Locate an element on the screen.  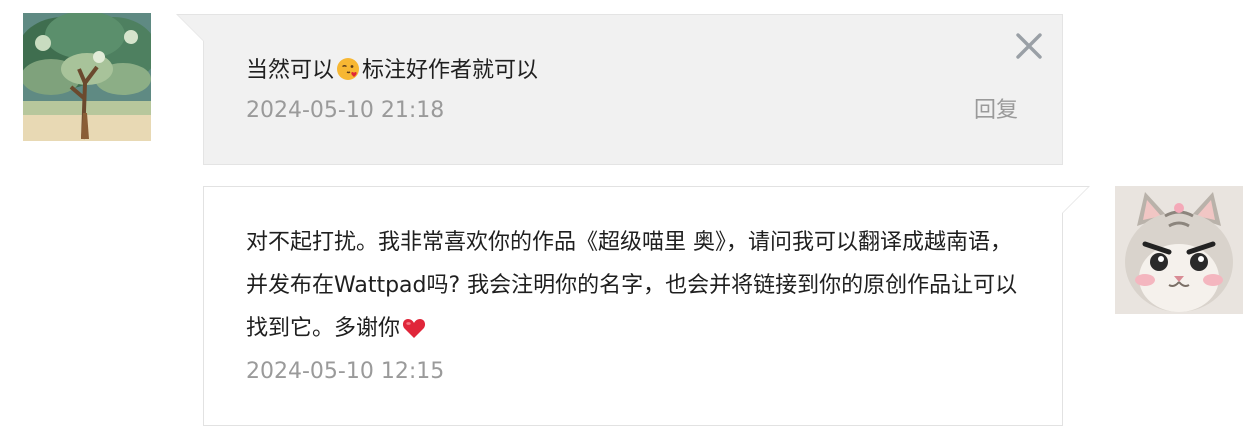
message-timestamp: 2024-05-10 21:18 is located at coordinates (345, 110).